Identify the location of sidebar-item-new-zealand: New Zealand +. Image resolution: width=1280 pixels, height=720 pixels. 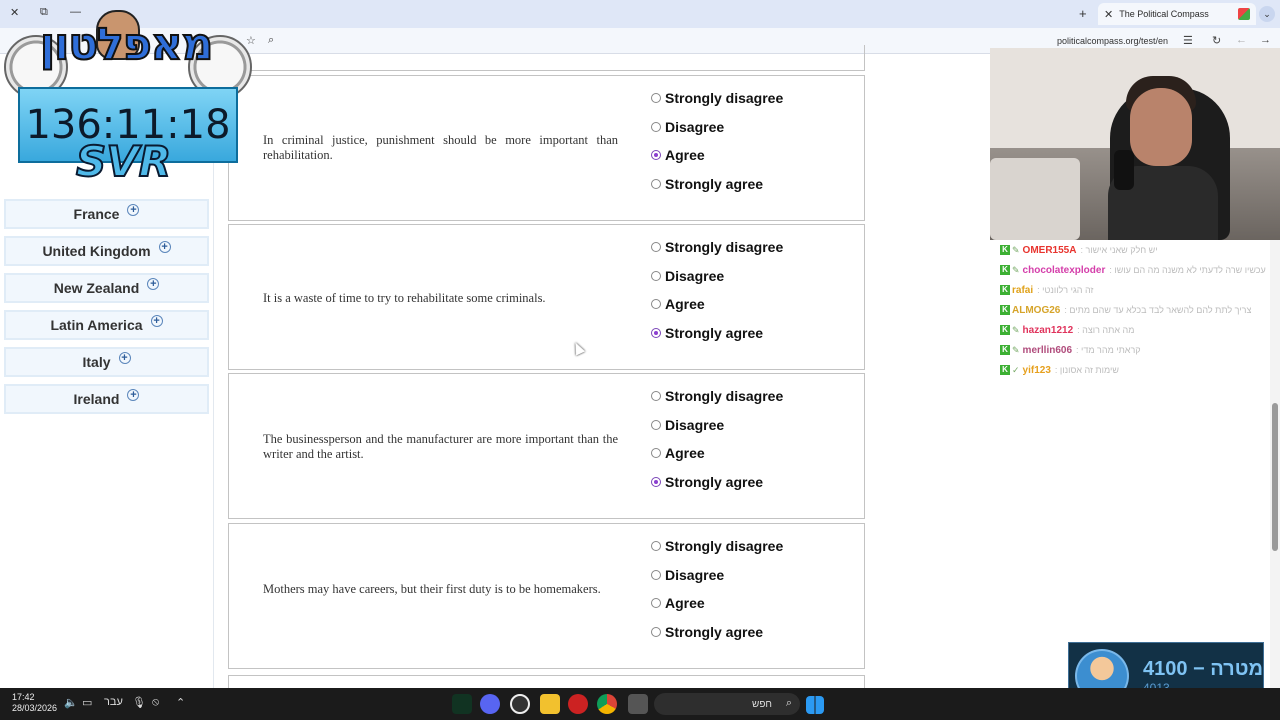
(106, 288).